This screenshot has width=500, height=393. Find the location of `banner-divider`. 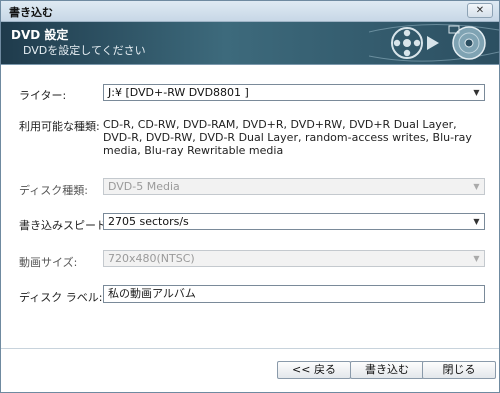

banner-divider is located at coordinates (250, 64).